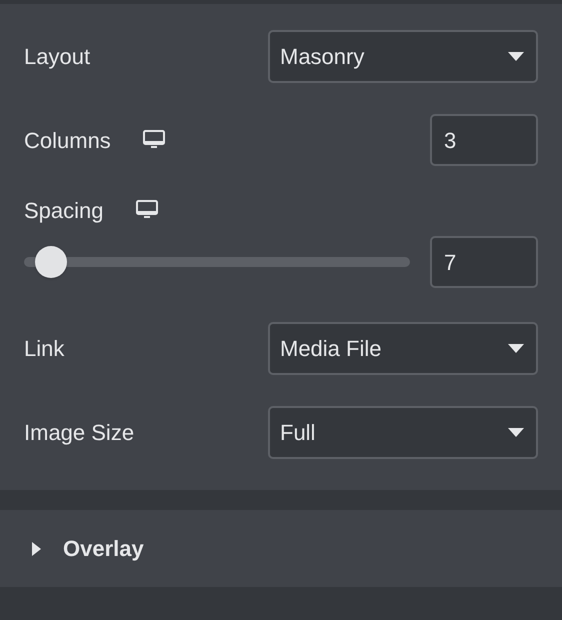 The width and height of the screenshot is (562, 620). I want to click on number-field: 7, so click(484, 262).